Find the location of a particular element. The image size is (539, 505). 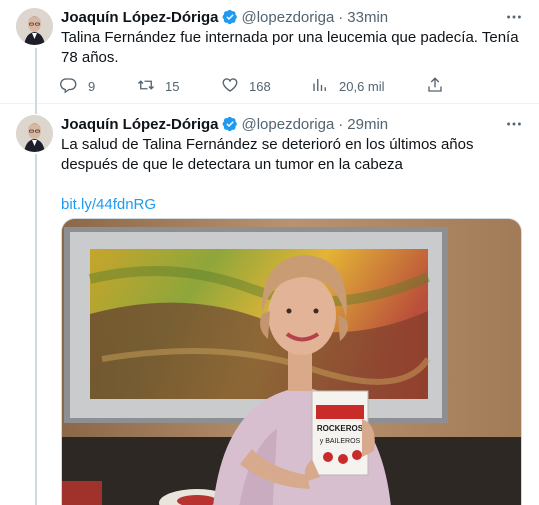

views-count: 20,6 mil is located at coordinates (362, 86).